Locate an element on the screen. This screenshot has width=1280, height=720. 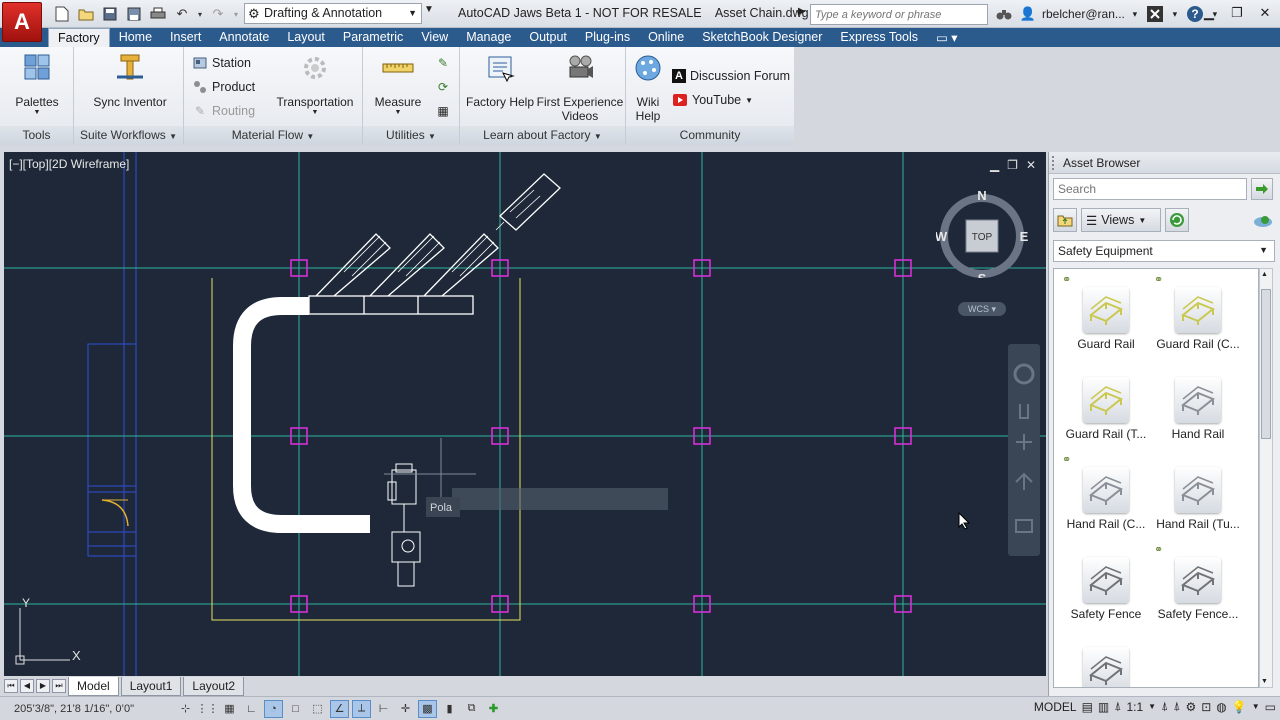
asset-search-input is located at coordinates (1150, 189).